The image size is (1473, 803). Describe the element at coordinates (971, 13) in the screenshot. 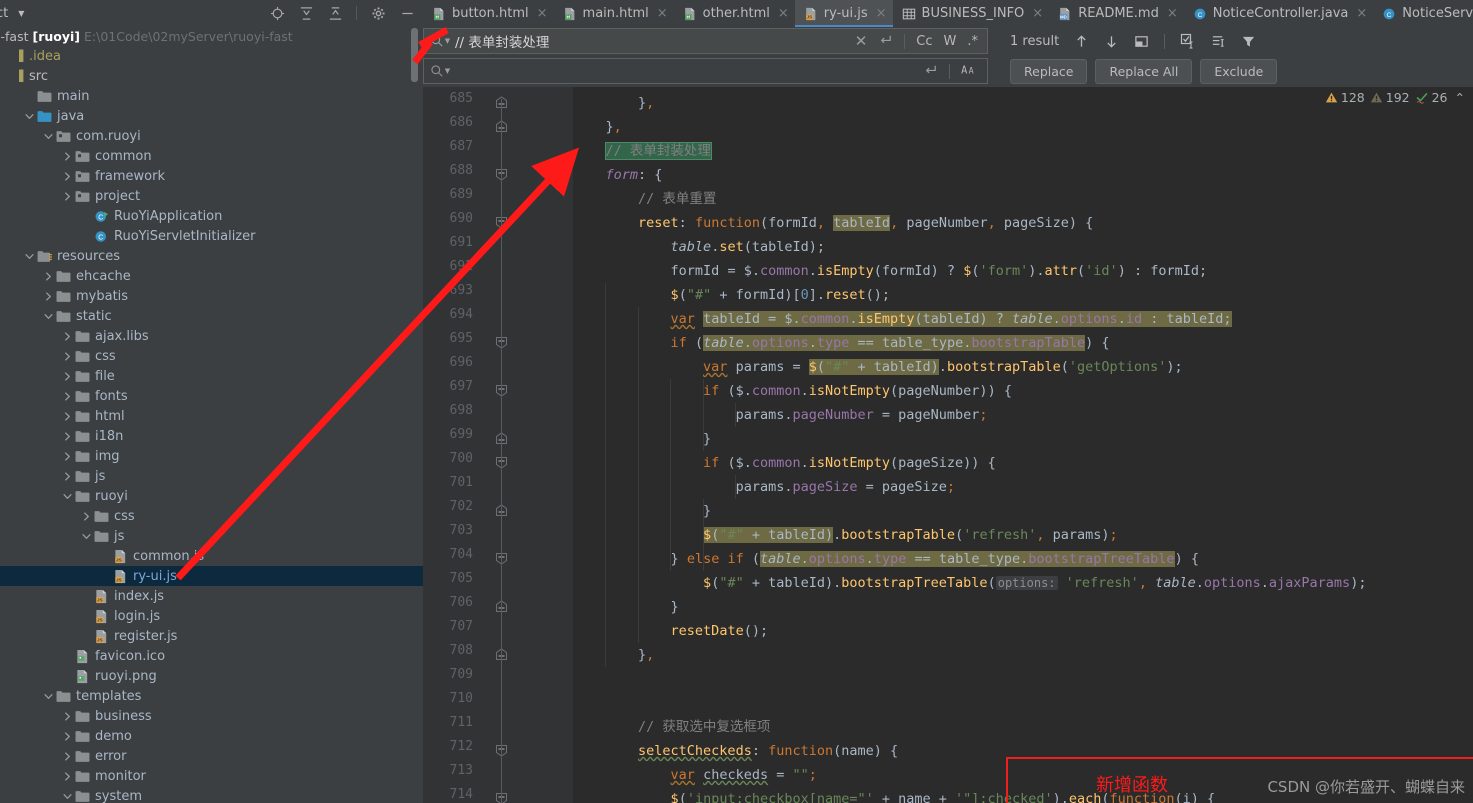

I see `editor-tab-business-info: BUSINESS_INFO ×` at that location.